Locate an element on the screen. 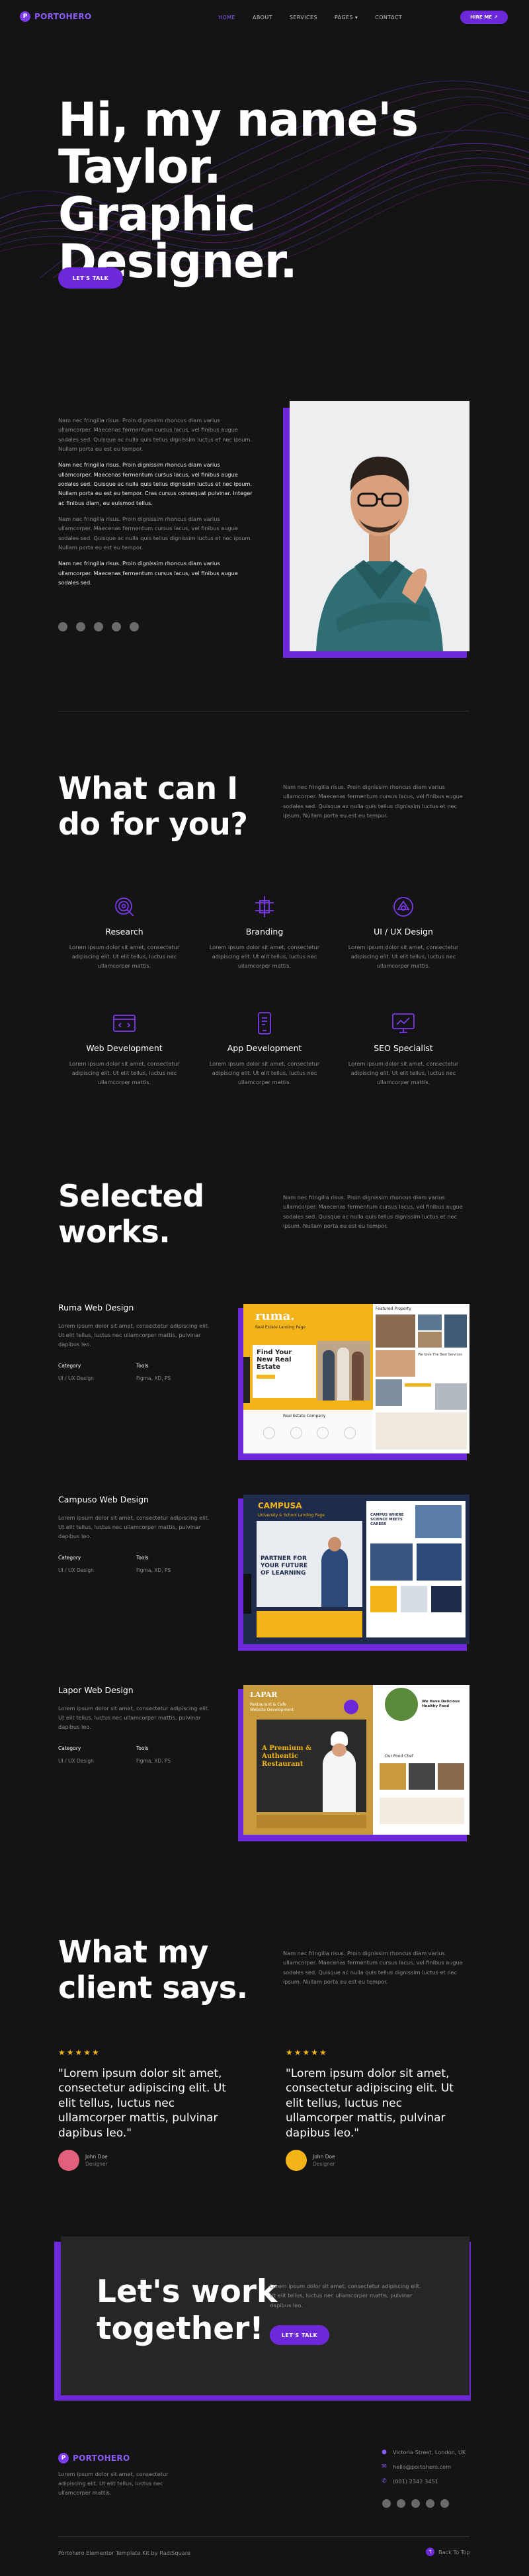 This screenshot has height=2576, width=529. work-title: Campuso Web Design is located at coordinates (135, 1500).